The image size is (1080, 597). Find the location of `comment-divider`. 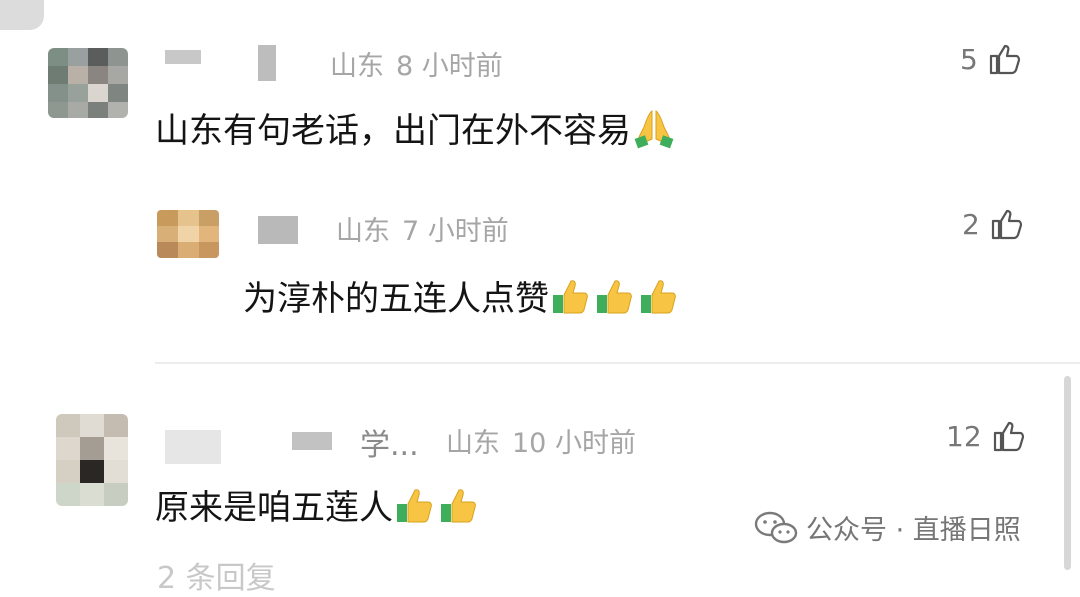

comment-divider is located at coordinates (617, 363).